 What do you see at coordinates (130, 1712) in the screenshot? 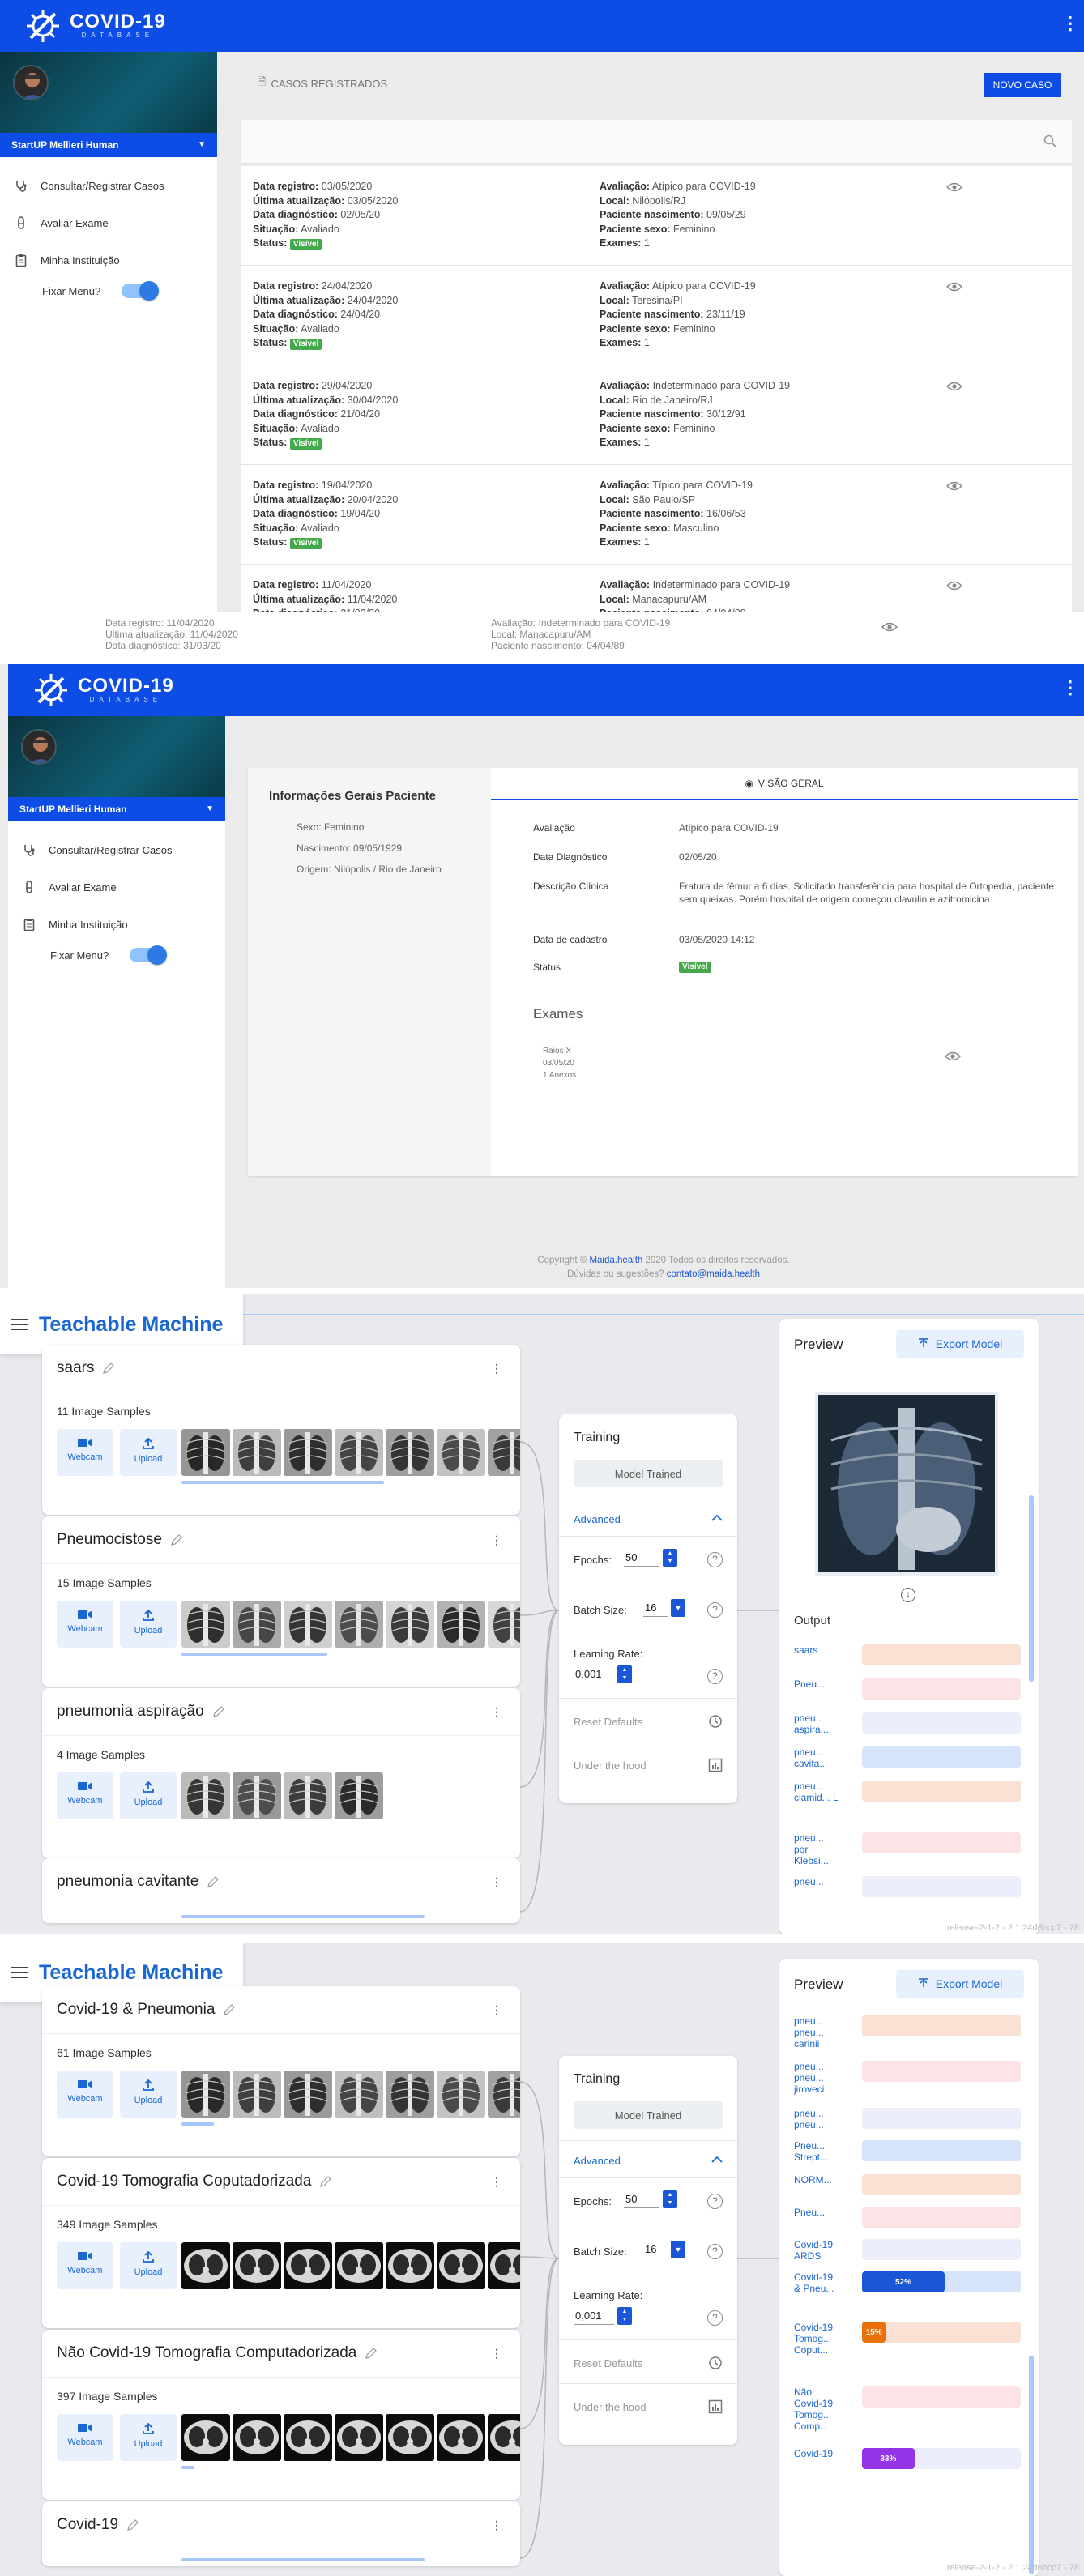
I see `class-name: pneumonia aspiração` at bounding box center [130, 1712].